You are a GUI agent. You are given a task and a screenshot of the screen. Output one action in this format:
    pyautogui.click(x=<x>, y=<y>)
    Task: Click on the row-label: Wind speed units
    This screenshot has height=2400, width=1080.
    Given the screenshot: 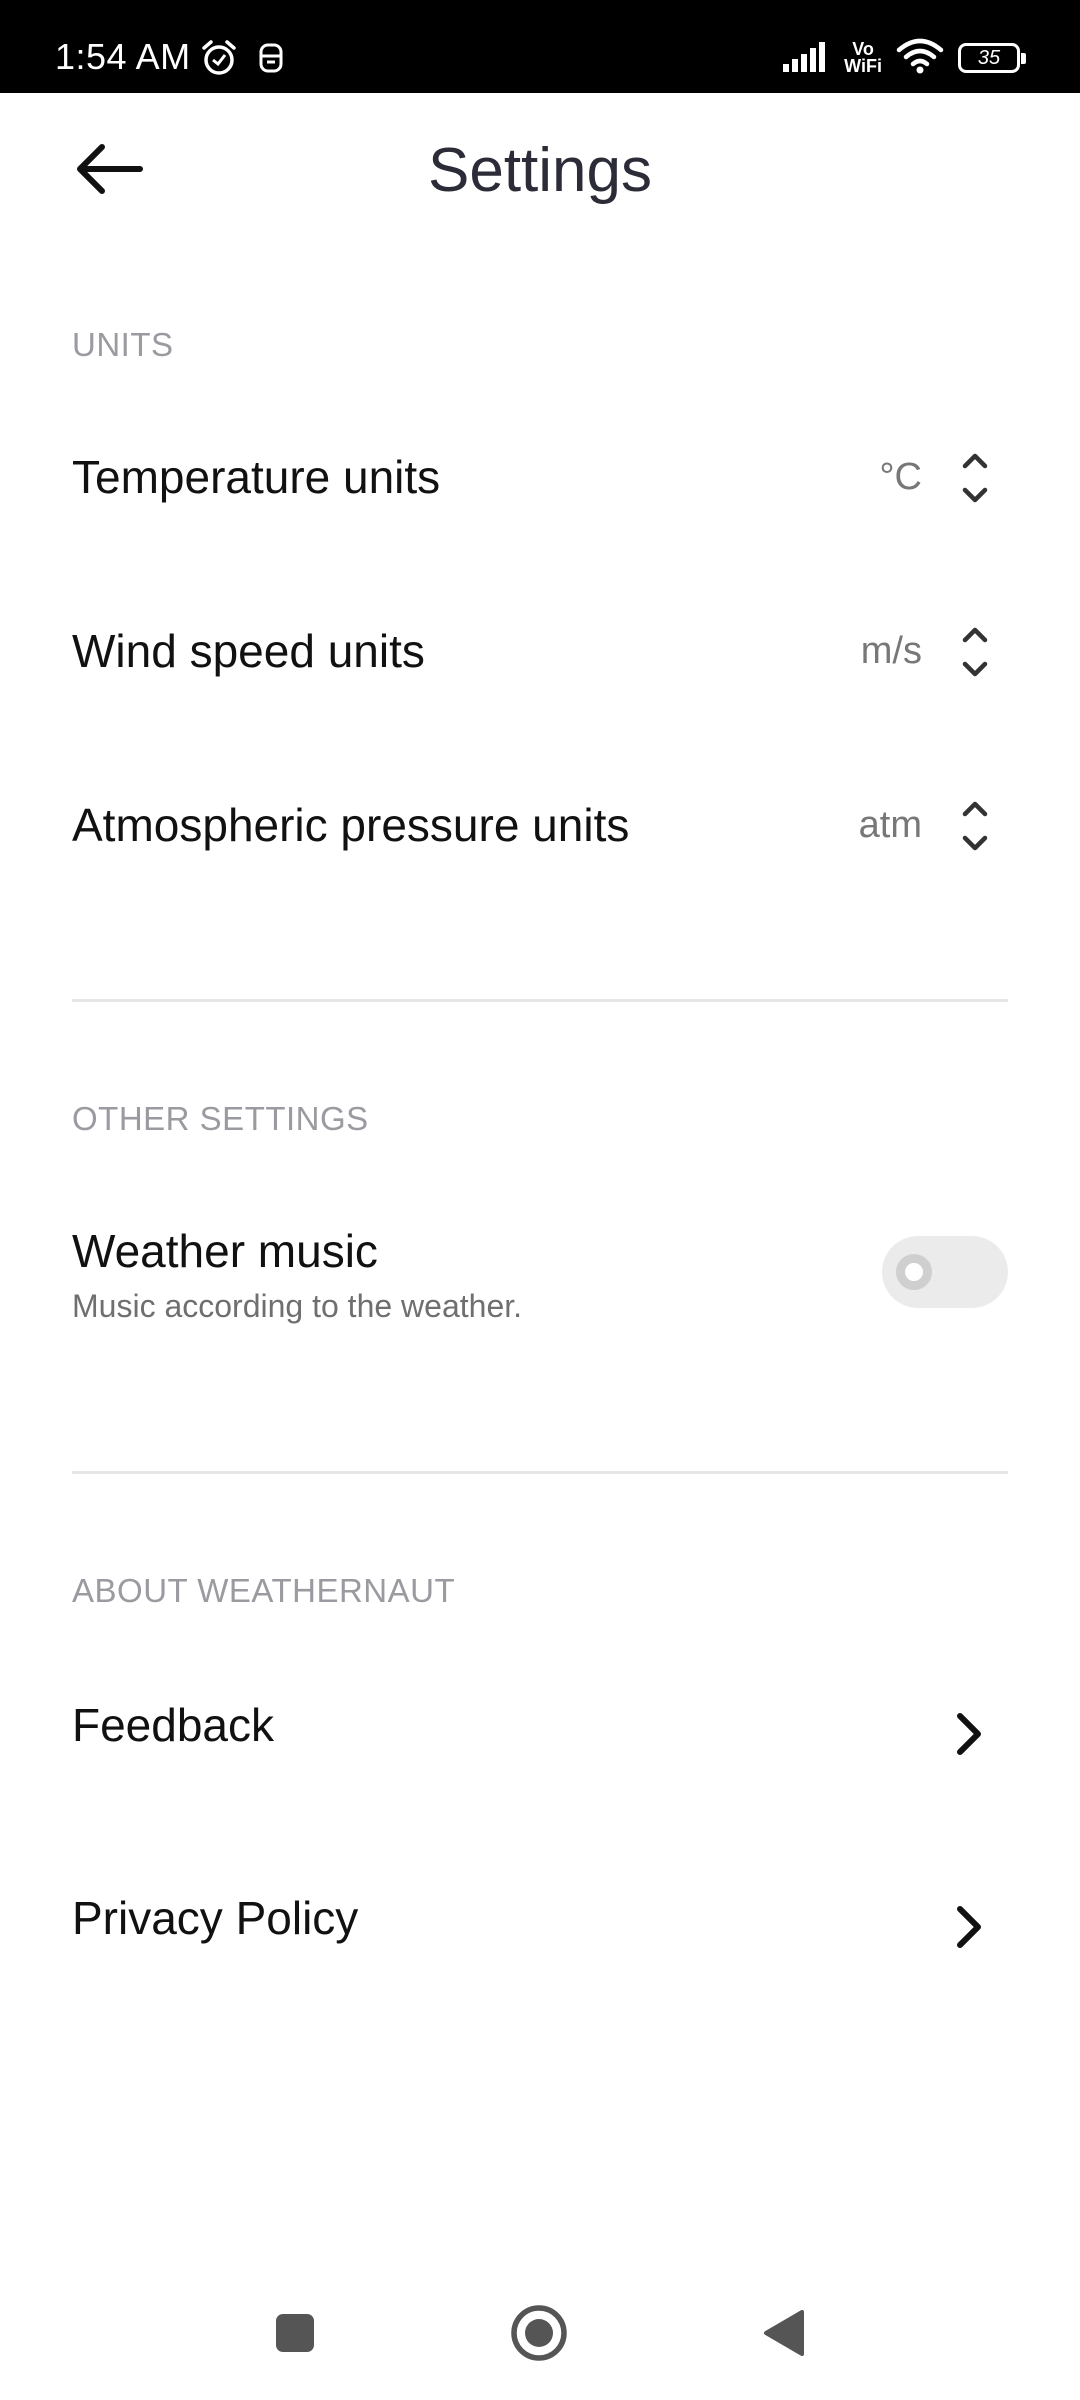 What is the action you would take?
    pyautogui.click(x=248, y=651)
    